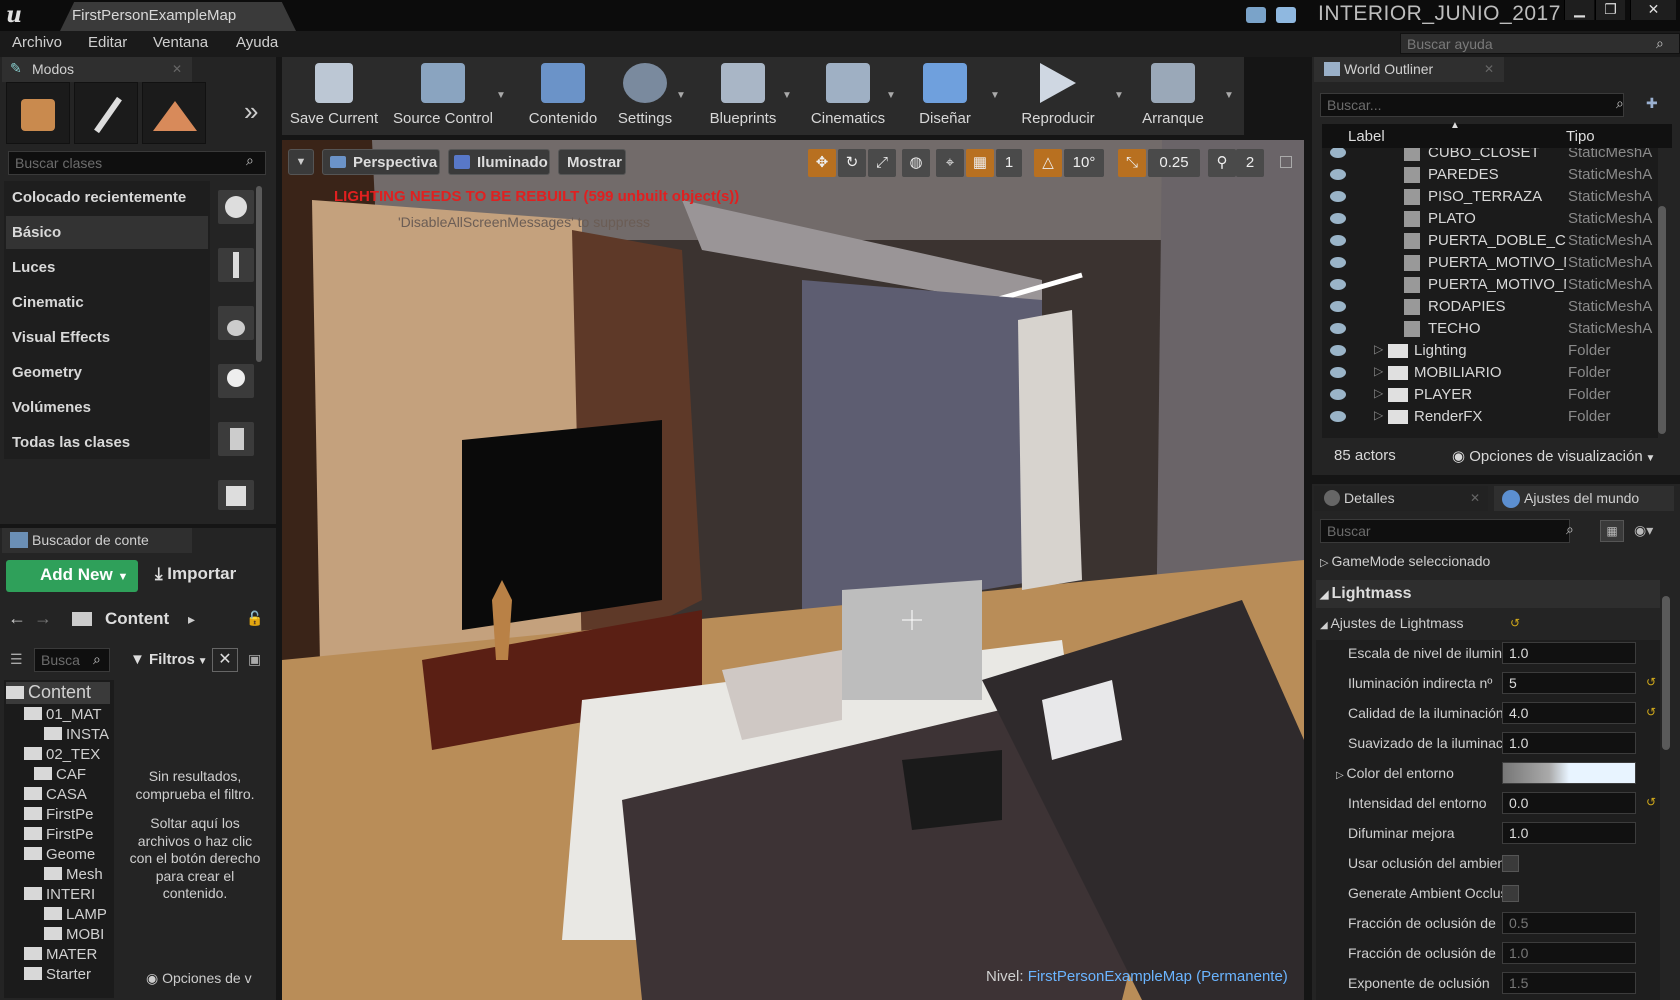 The width and height of the screenshot is (1680, 1000). What do you see at coordinates (257, 42) in the screenshot?
I see `menu-ayuda: Ayuda` at bounding box center [257, 42].